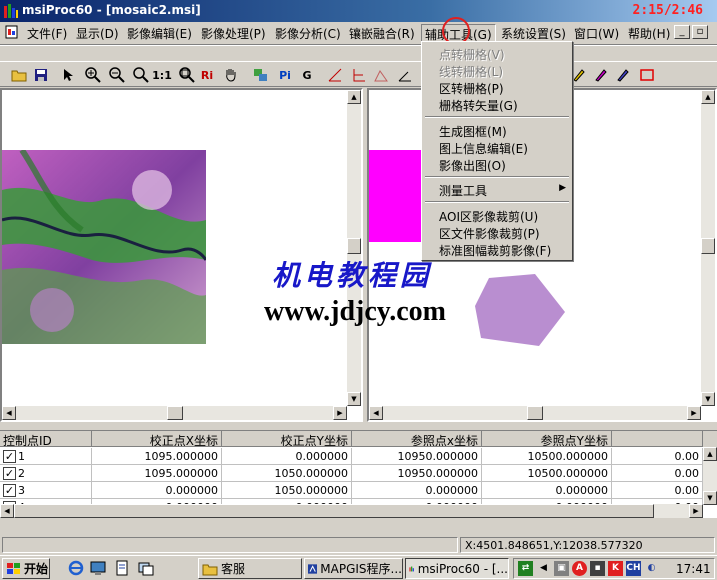 The image size is (717, 580). What do you see at coordinates (471, 71) in the screenshot?
I see `menu-line-to-raster: 线转栅格(L)` at bounding box center [471, 71].